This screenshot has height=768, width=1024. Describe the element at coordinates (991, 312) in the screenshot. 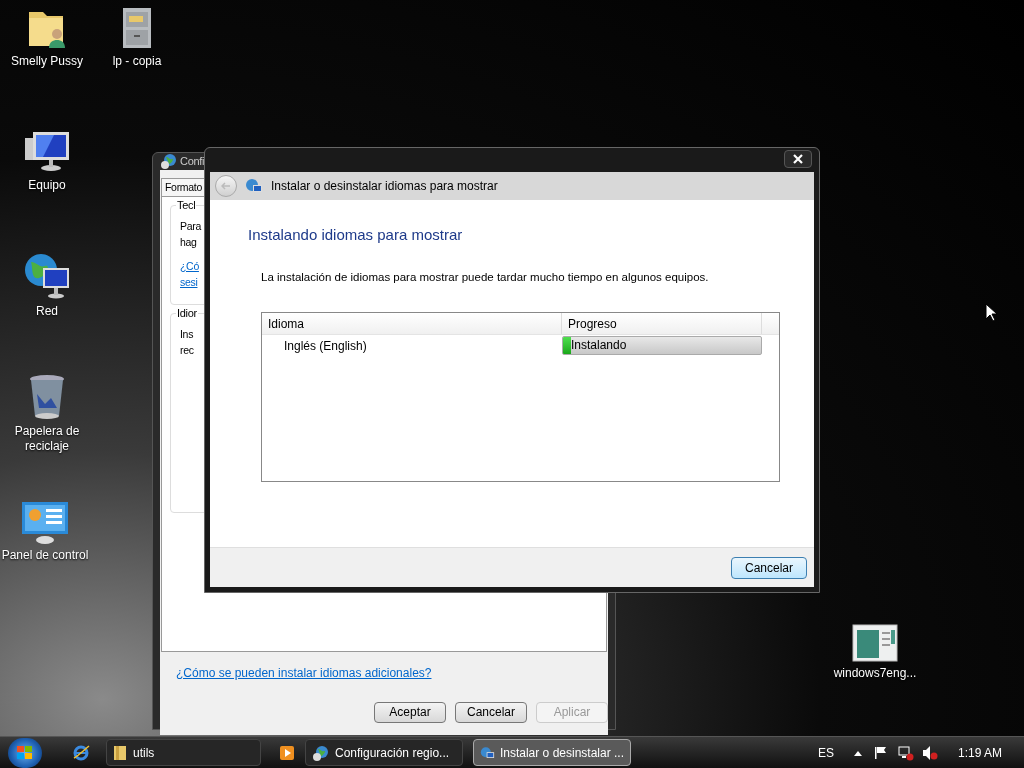

I see `mouse-pointer-icon` at that location.